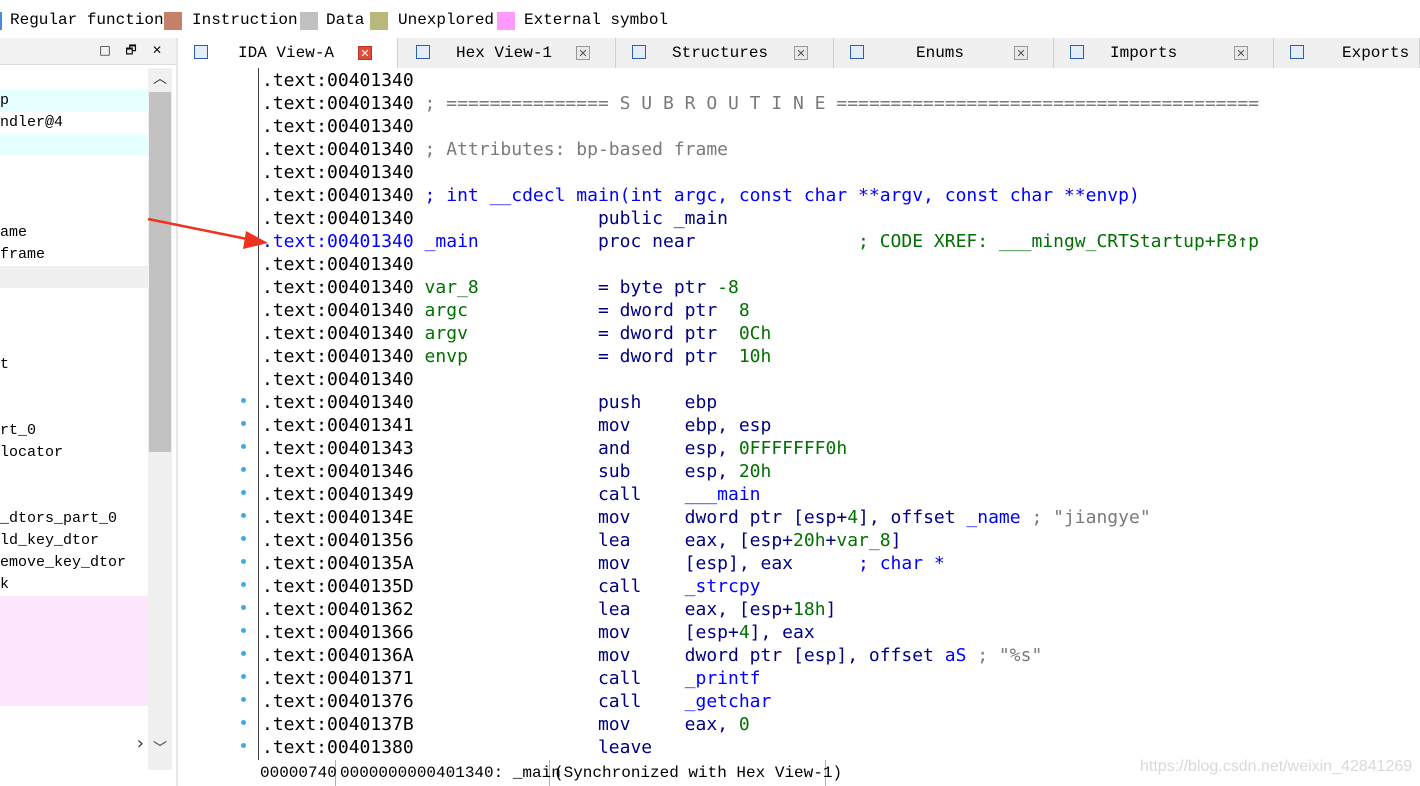 Image resolution: width=1420 pixels, height=786 pixels. Describe the element at coordinates (207, 233) in the screenshot. I see `red-annotation-arrow` at that location.